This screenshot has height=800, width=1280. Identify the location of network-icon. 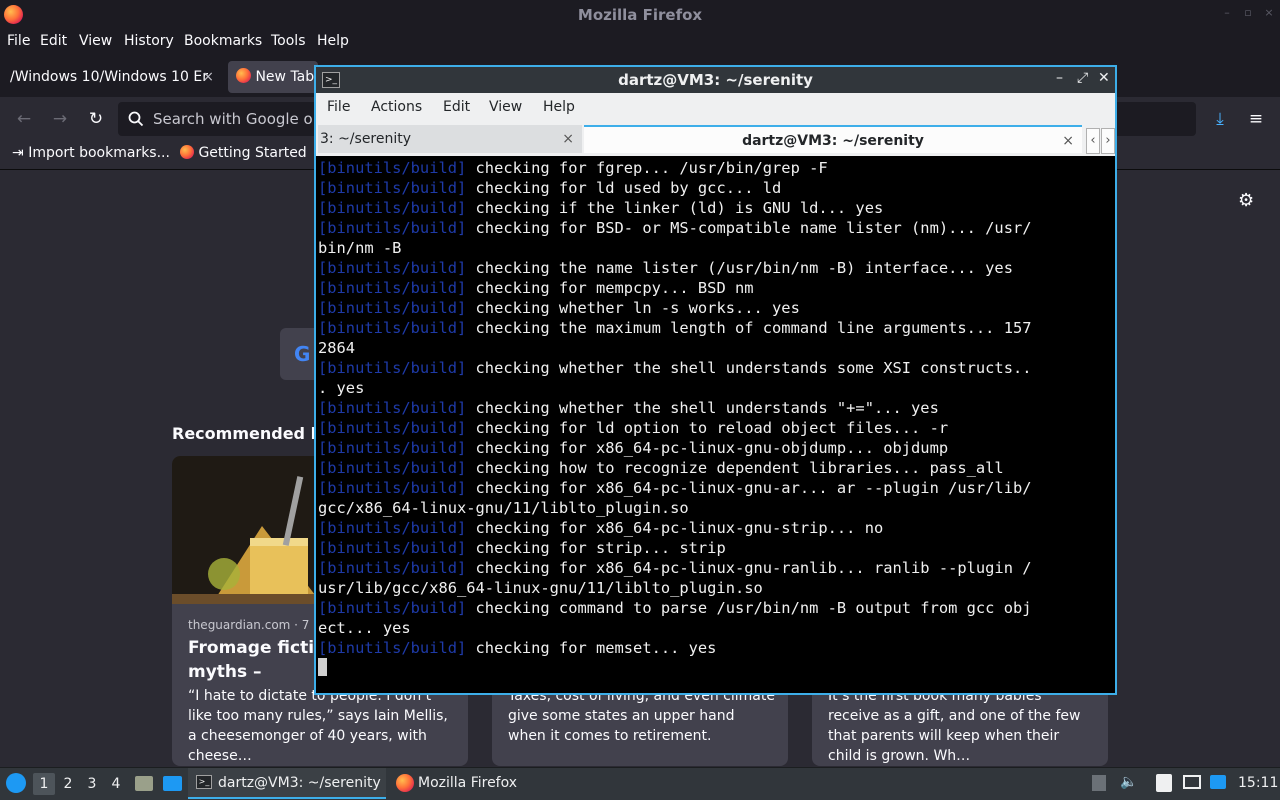
(1192, 782).